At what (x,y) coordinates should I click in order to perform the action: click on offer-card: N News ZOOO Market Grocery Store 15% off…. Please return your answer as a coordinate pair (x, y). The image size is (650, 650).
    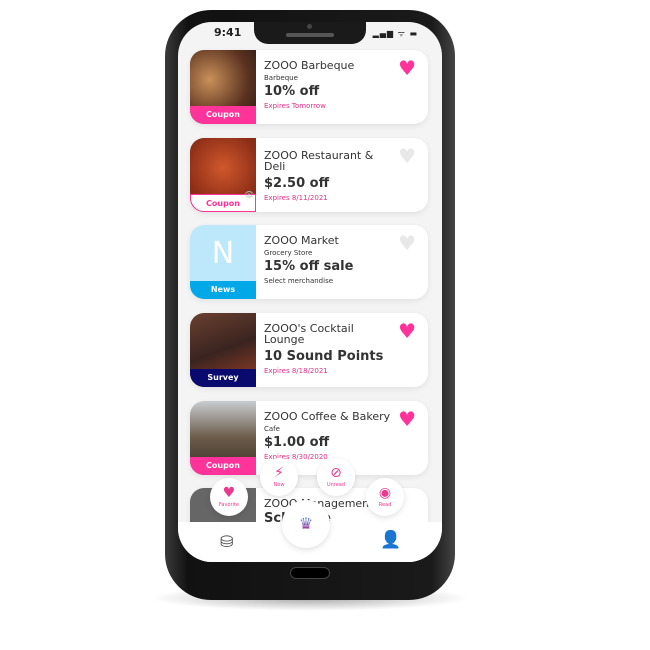
    Looking at the image, I should click on (309, 262).